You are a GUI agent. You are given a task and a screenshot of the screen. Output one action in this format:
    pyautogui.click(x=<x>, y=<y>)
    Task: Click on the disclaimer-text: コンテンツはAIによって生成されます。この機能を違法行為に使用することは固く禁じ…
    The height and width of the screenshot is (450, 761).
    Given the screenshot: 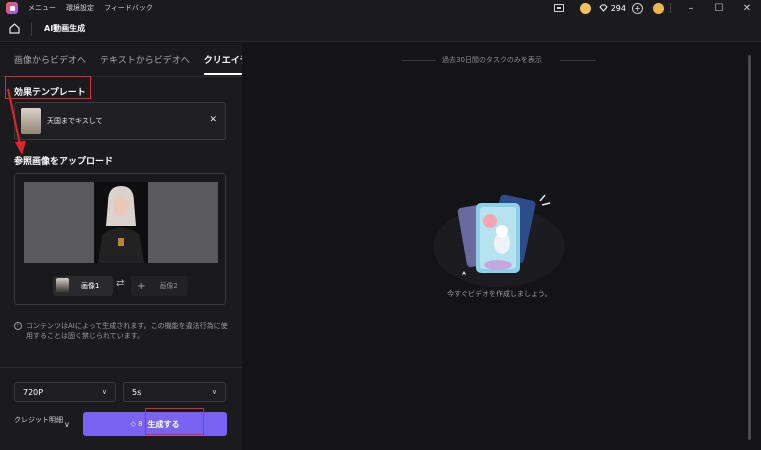 What is the action you would take?
    pyautogui.click(x=127, y=331)
    